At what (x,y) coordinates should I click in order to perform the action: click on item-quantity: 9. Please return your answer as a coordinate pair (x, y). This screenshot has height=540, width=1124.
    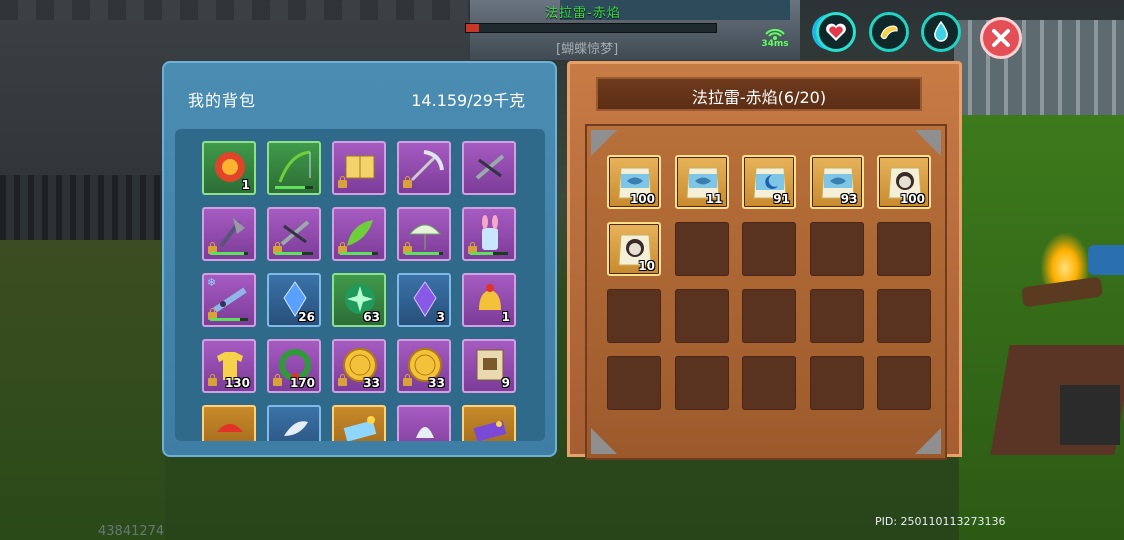
    Looking at the image, I should click on (505, 383).